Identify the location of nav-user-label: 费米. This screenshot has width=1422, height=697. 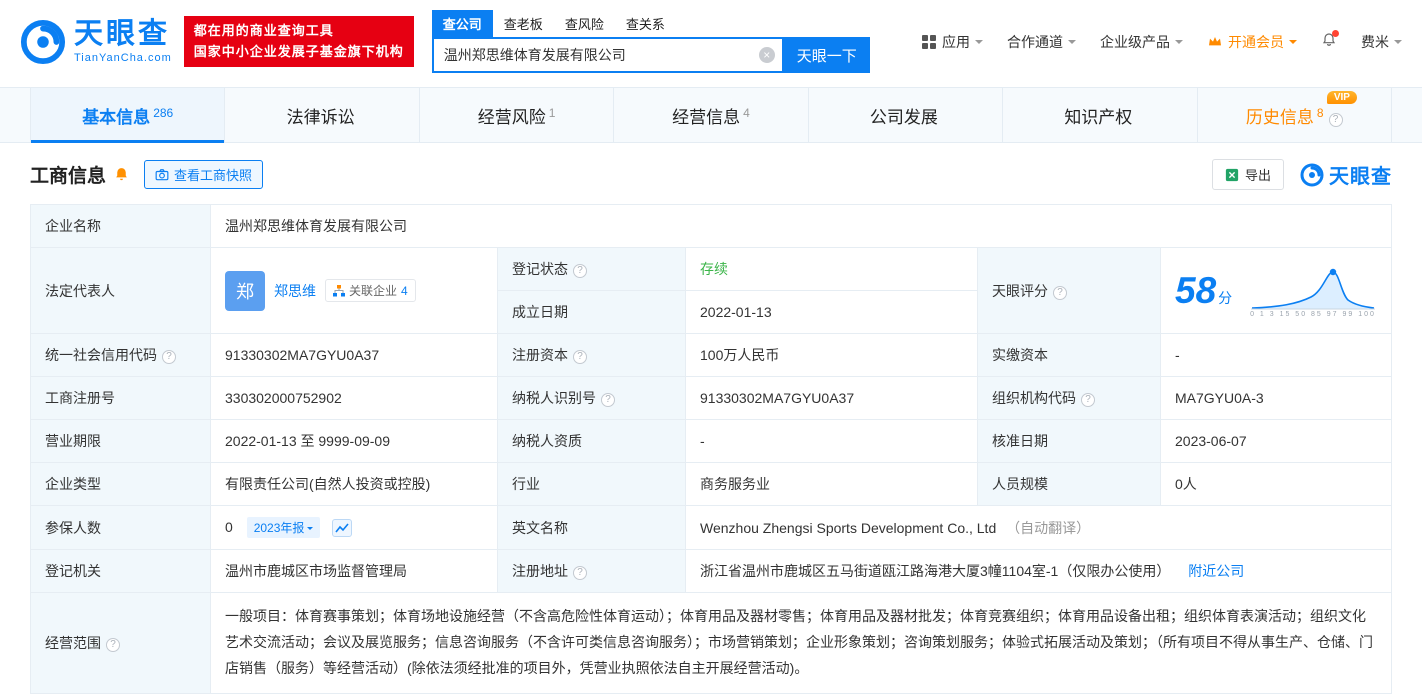
(1375, 41).